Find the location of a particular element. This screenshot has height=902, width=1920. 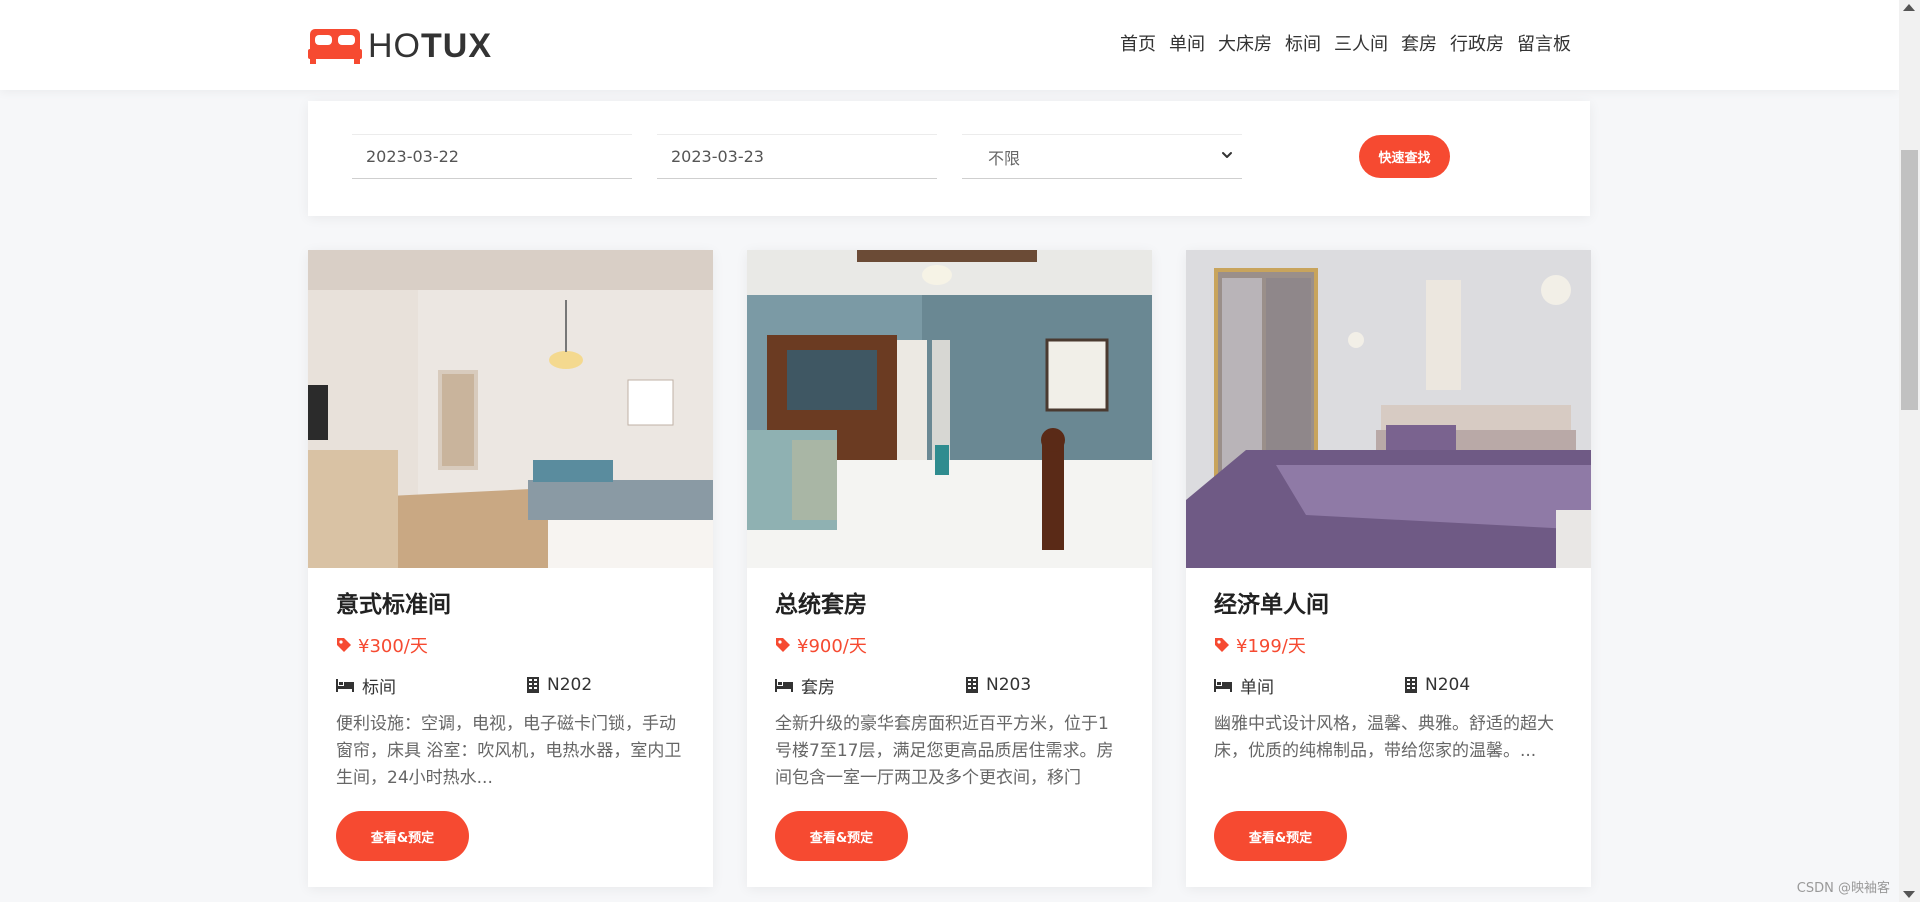

room-price: ¥900/天 is located at coordinates (821, 645).